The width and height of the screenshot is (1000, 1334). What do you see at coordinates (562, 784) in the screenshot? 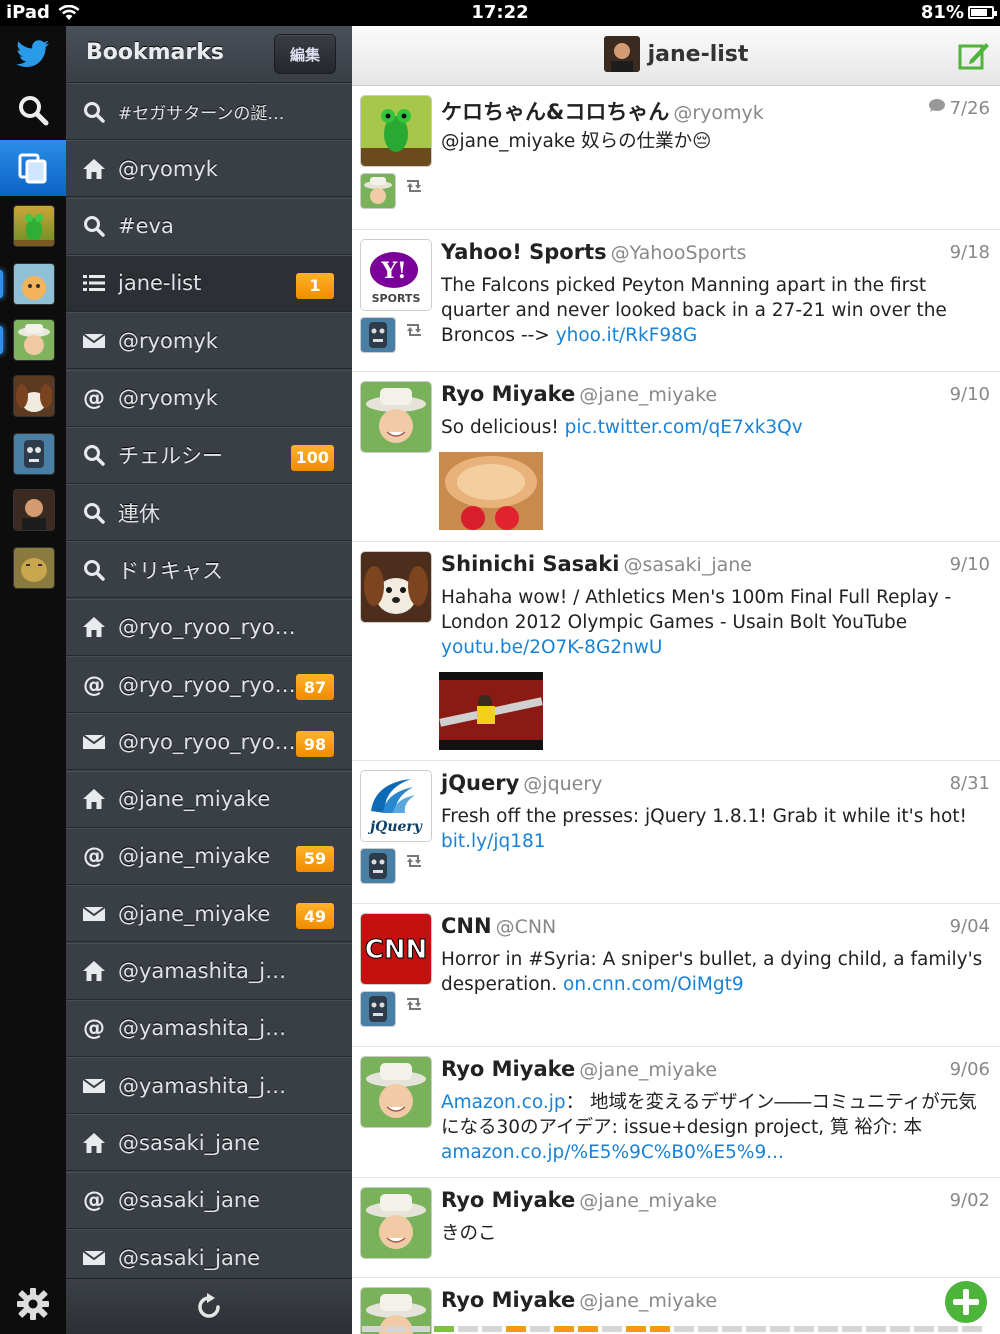
I see `tweet-author-handle: @jquery` at bounding box center [562, 784].